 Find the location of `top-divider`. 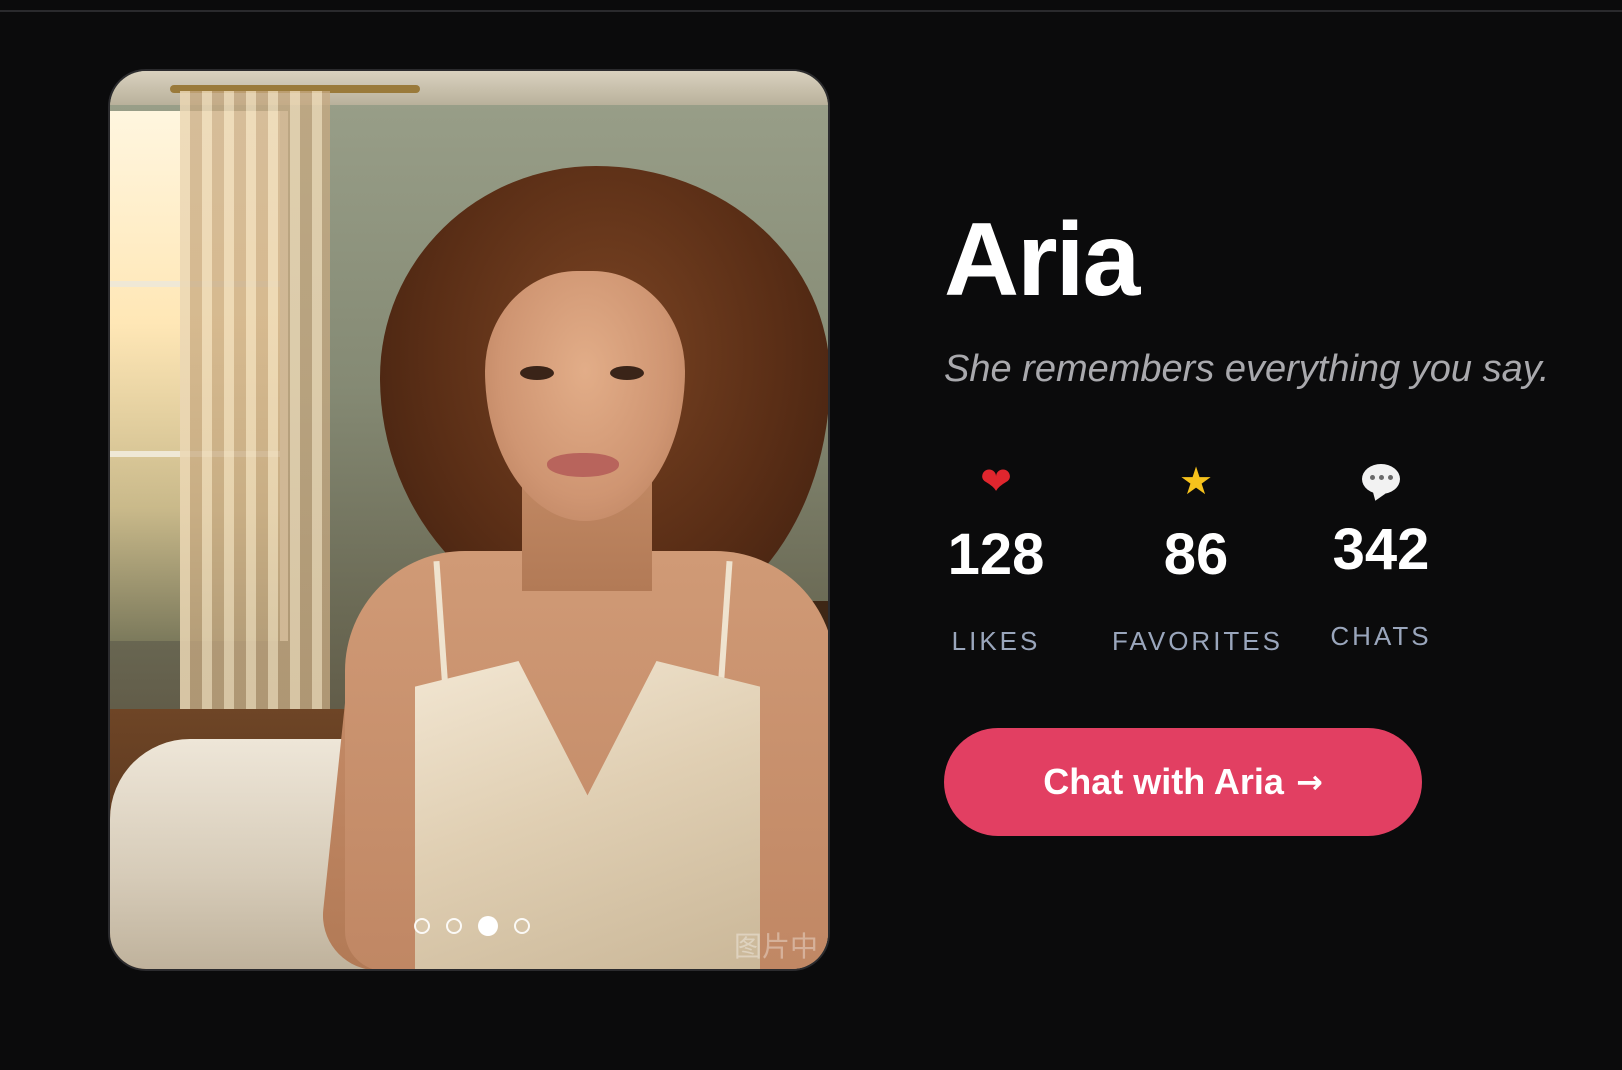

top-divider is located at coordinates (811, 6).